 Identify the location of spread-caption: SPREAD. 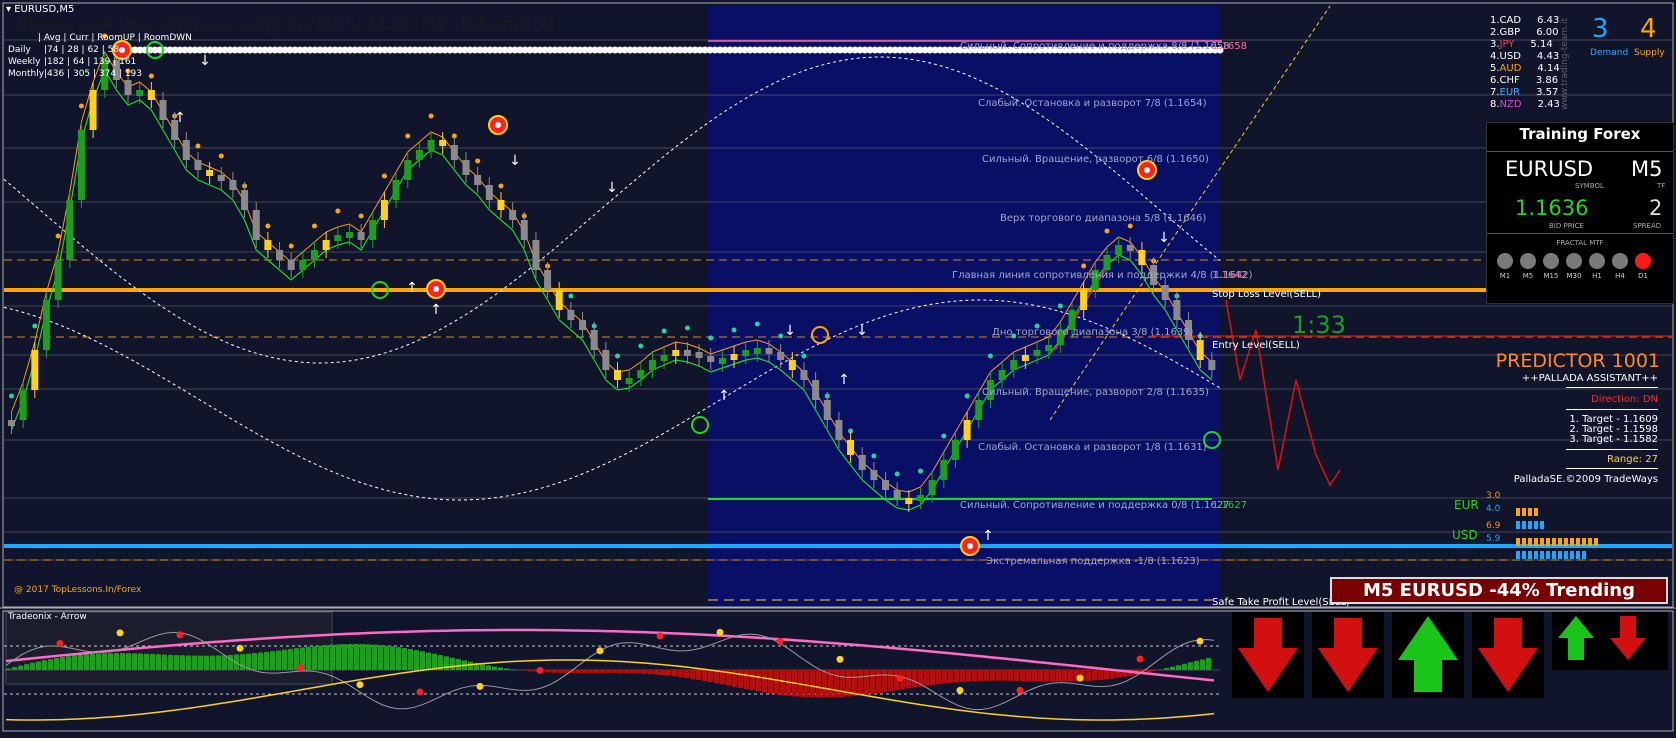
(1647, 226).